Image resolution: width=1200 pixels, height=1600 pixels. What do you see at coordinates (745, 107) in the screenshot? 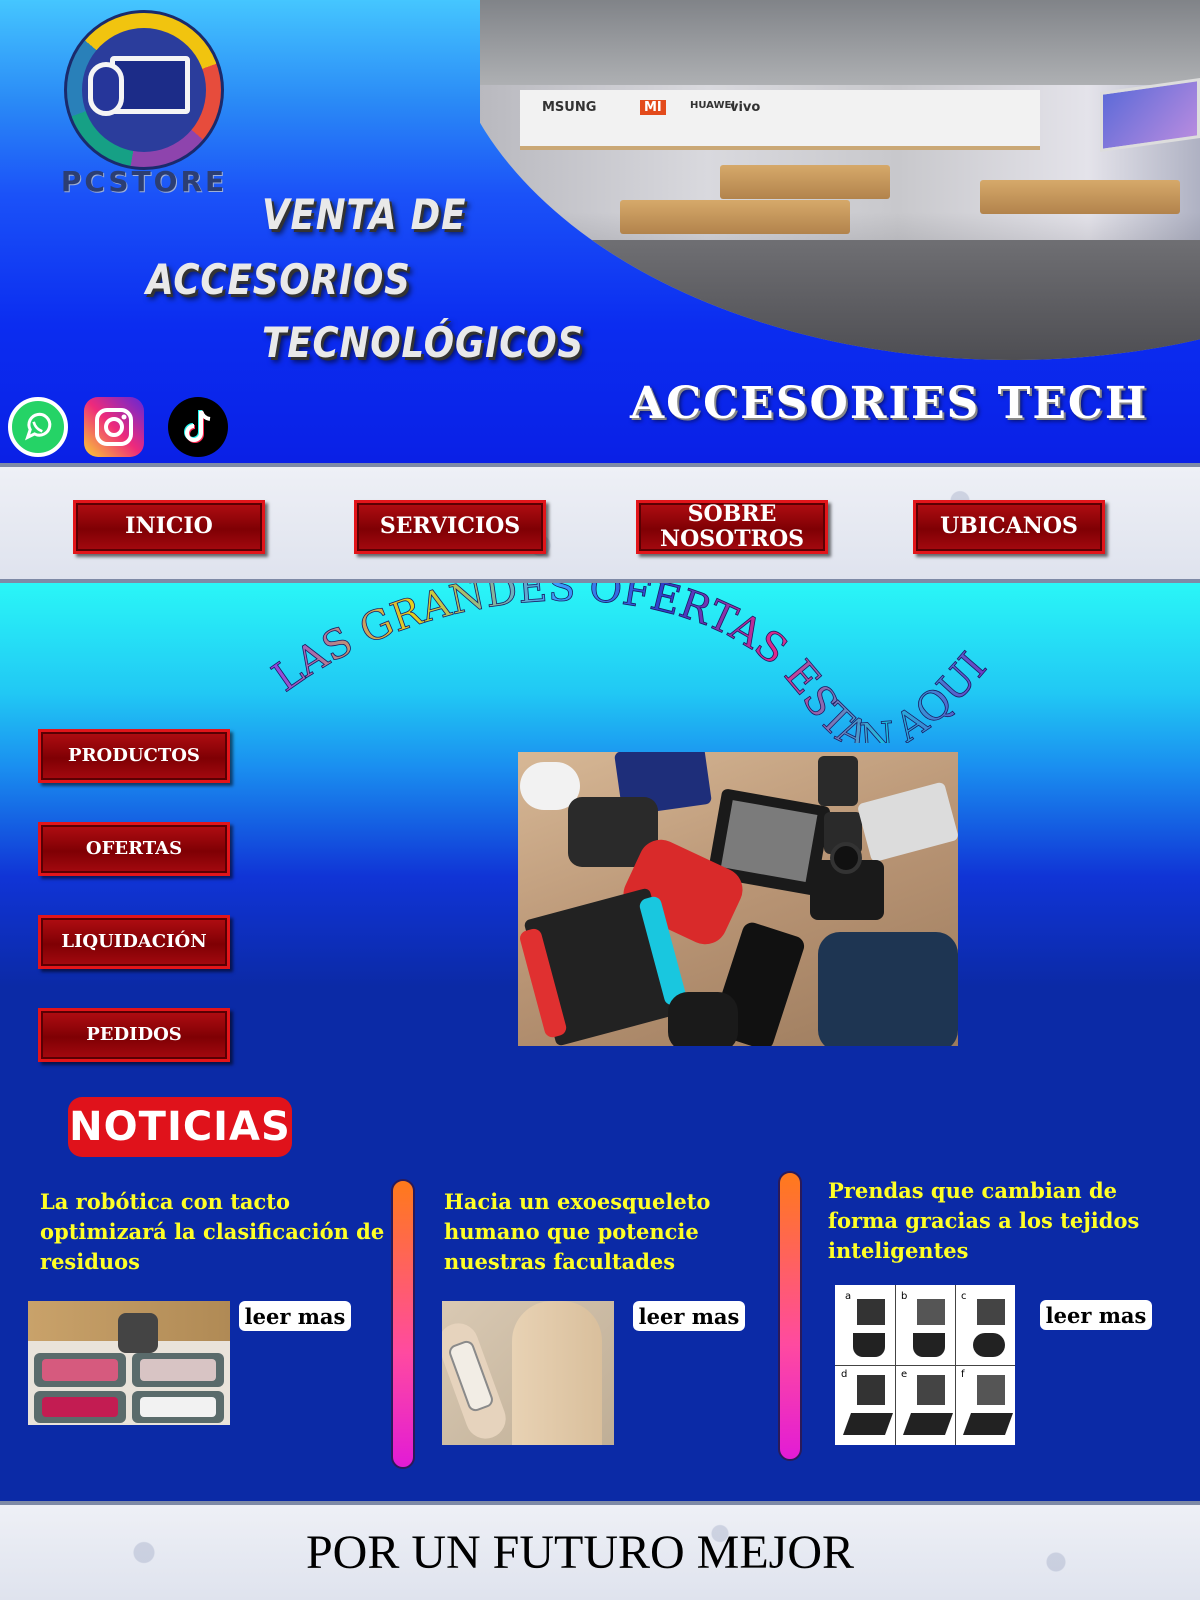
I see `store-brand-sign: vivo` at bounding box center [745, 107].